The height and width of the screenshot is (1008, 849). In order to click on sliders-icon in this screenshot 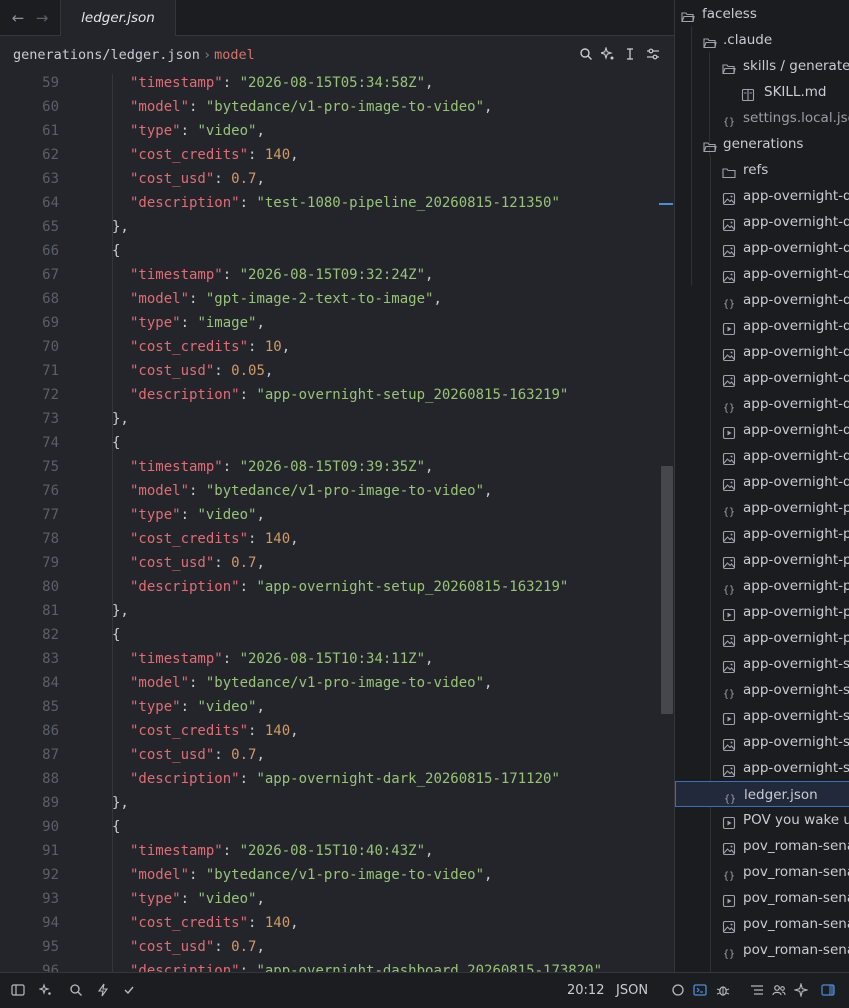, I will do `click(653, 55)`.